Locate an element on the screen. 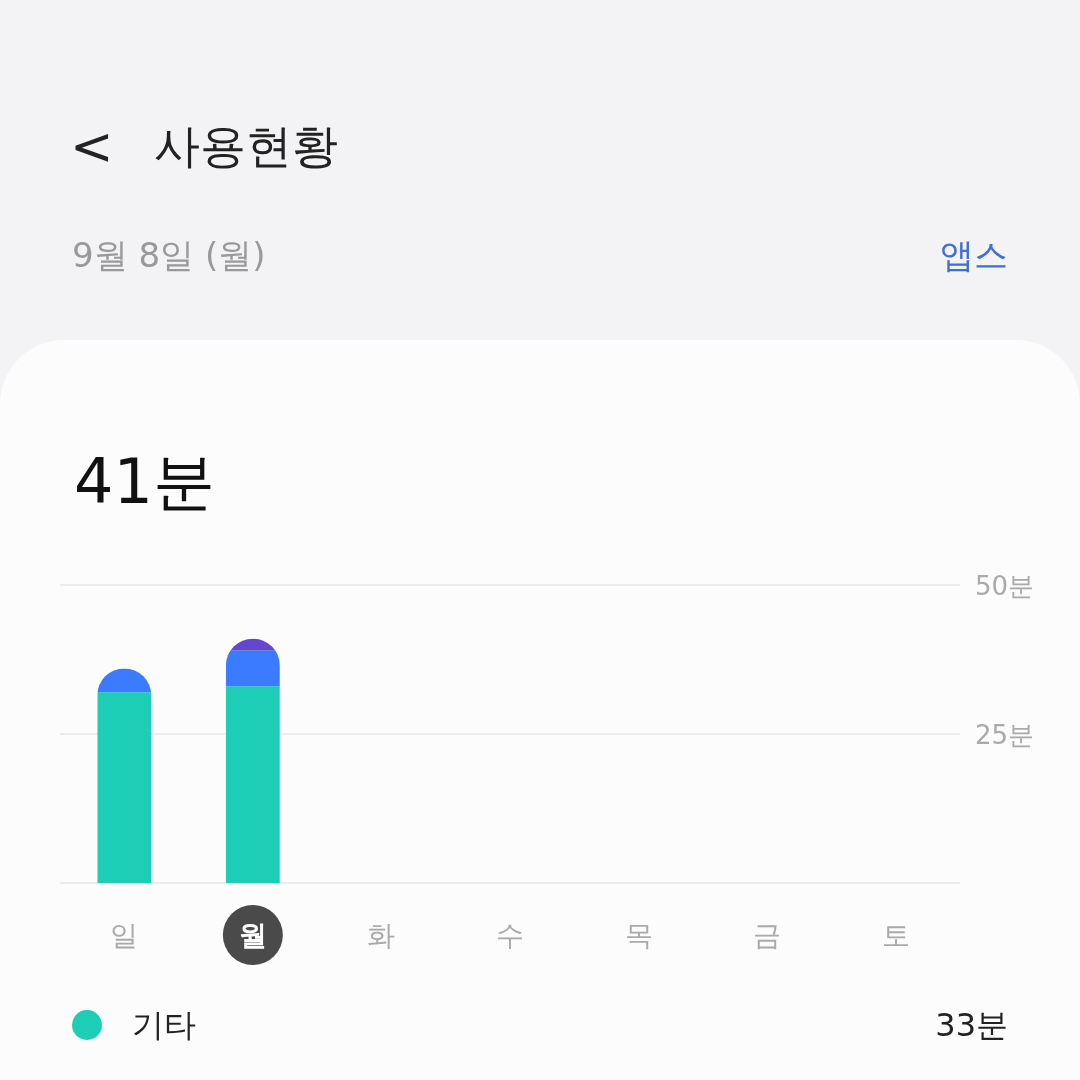 The image size is (1080, 1080). day-label: 화 is located at coordinates (381, 935).